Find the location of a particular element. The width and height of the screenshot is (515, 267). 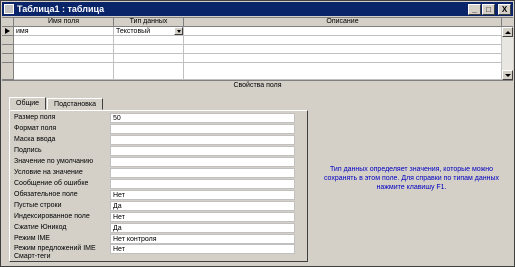

tab-lookup: Подстановка is located at coordinates (75, 104).